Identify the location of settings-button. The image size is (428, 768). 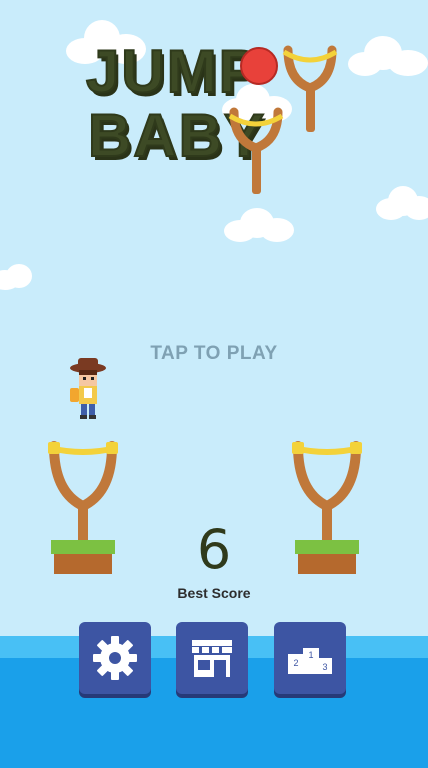
(115, 658).